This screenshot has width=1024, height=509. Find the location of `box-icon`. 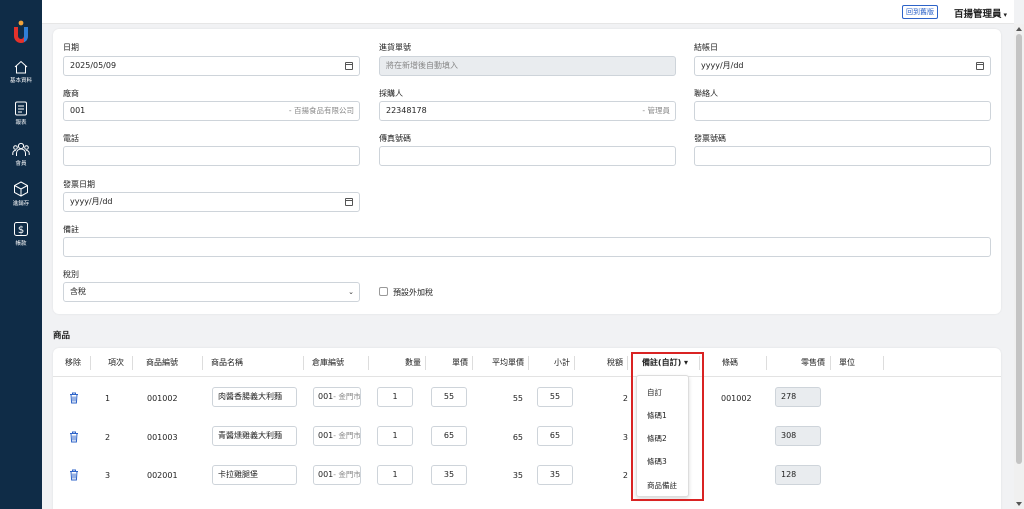

box-icon is located at coordinates (21, 189).